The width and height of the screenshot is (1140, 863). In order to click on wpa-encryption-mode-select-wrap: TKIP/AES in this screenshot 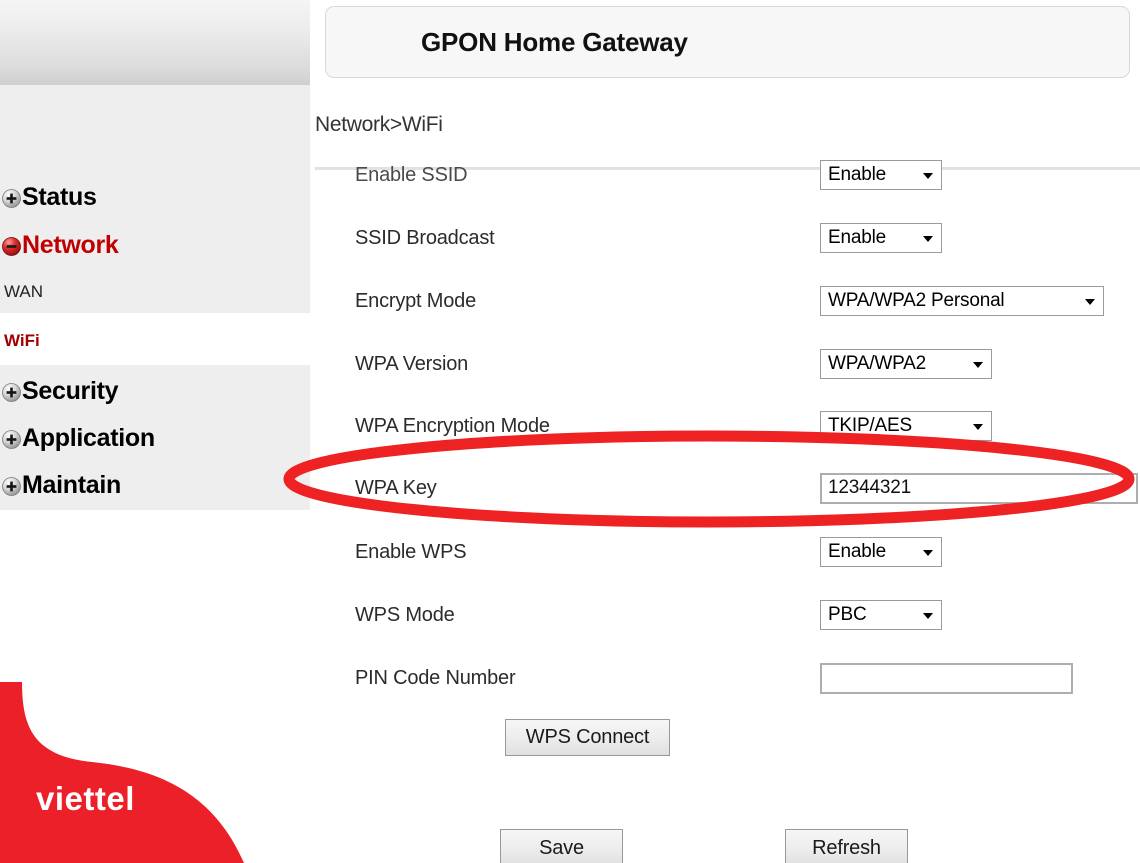, I will do `click(906, 426)`.